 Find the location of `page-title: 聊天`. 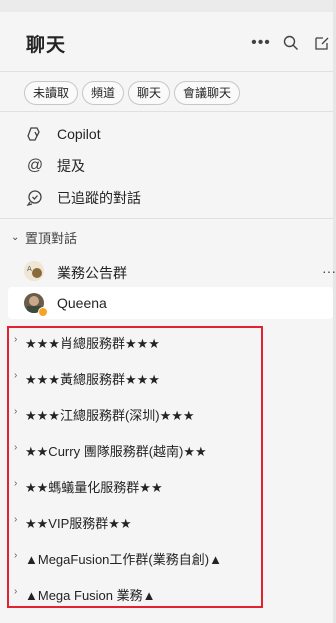

page-title: 聊天 is located at coordinates (46, 45).